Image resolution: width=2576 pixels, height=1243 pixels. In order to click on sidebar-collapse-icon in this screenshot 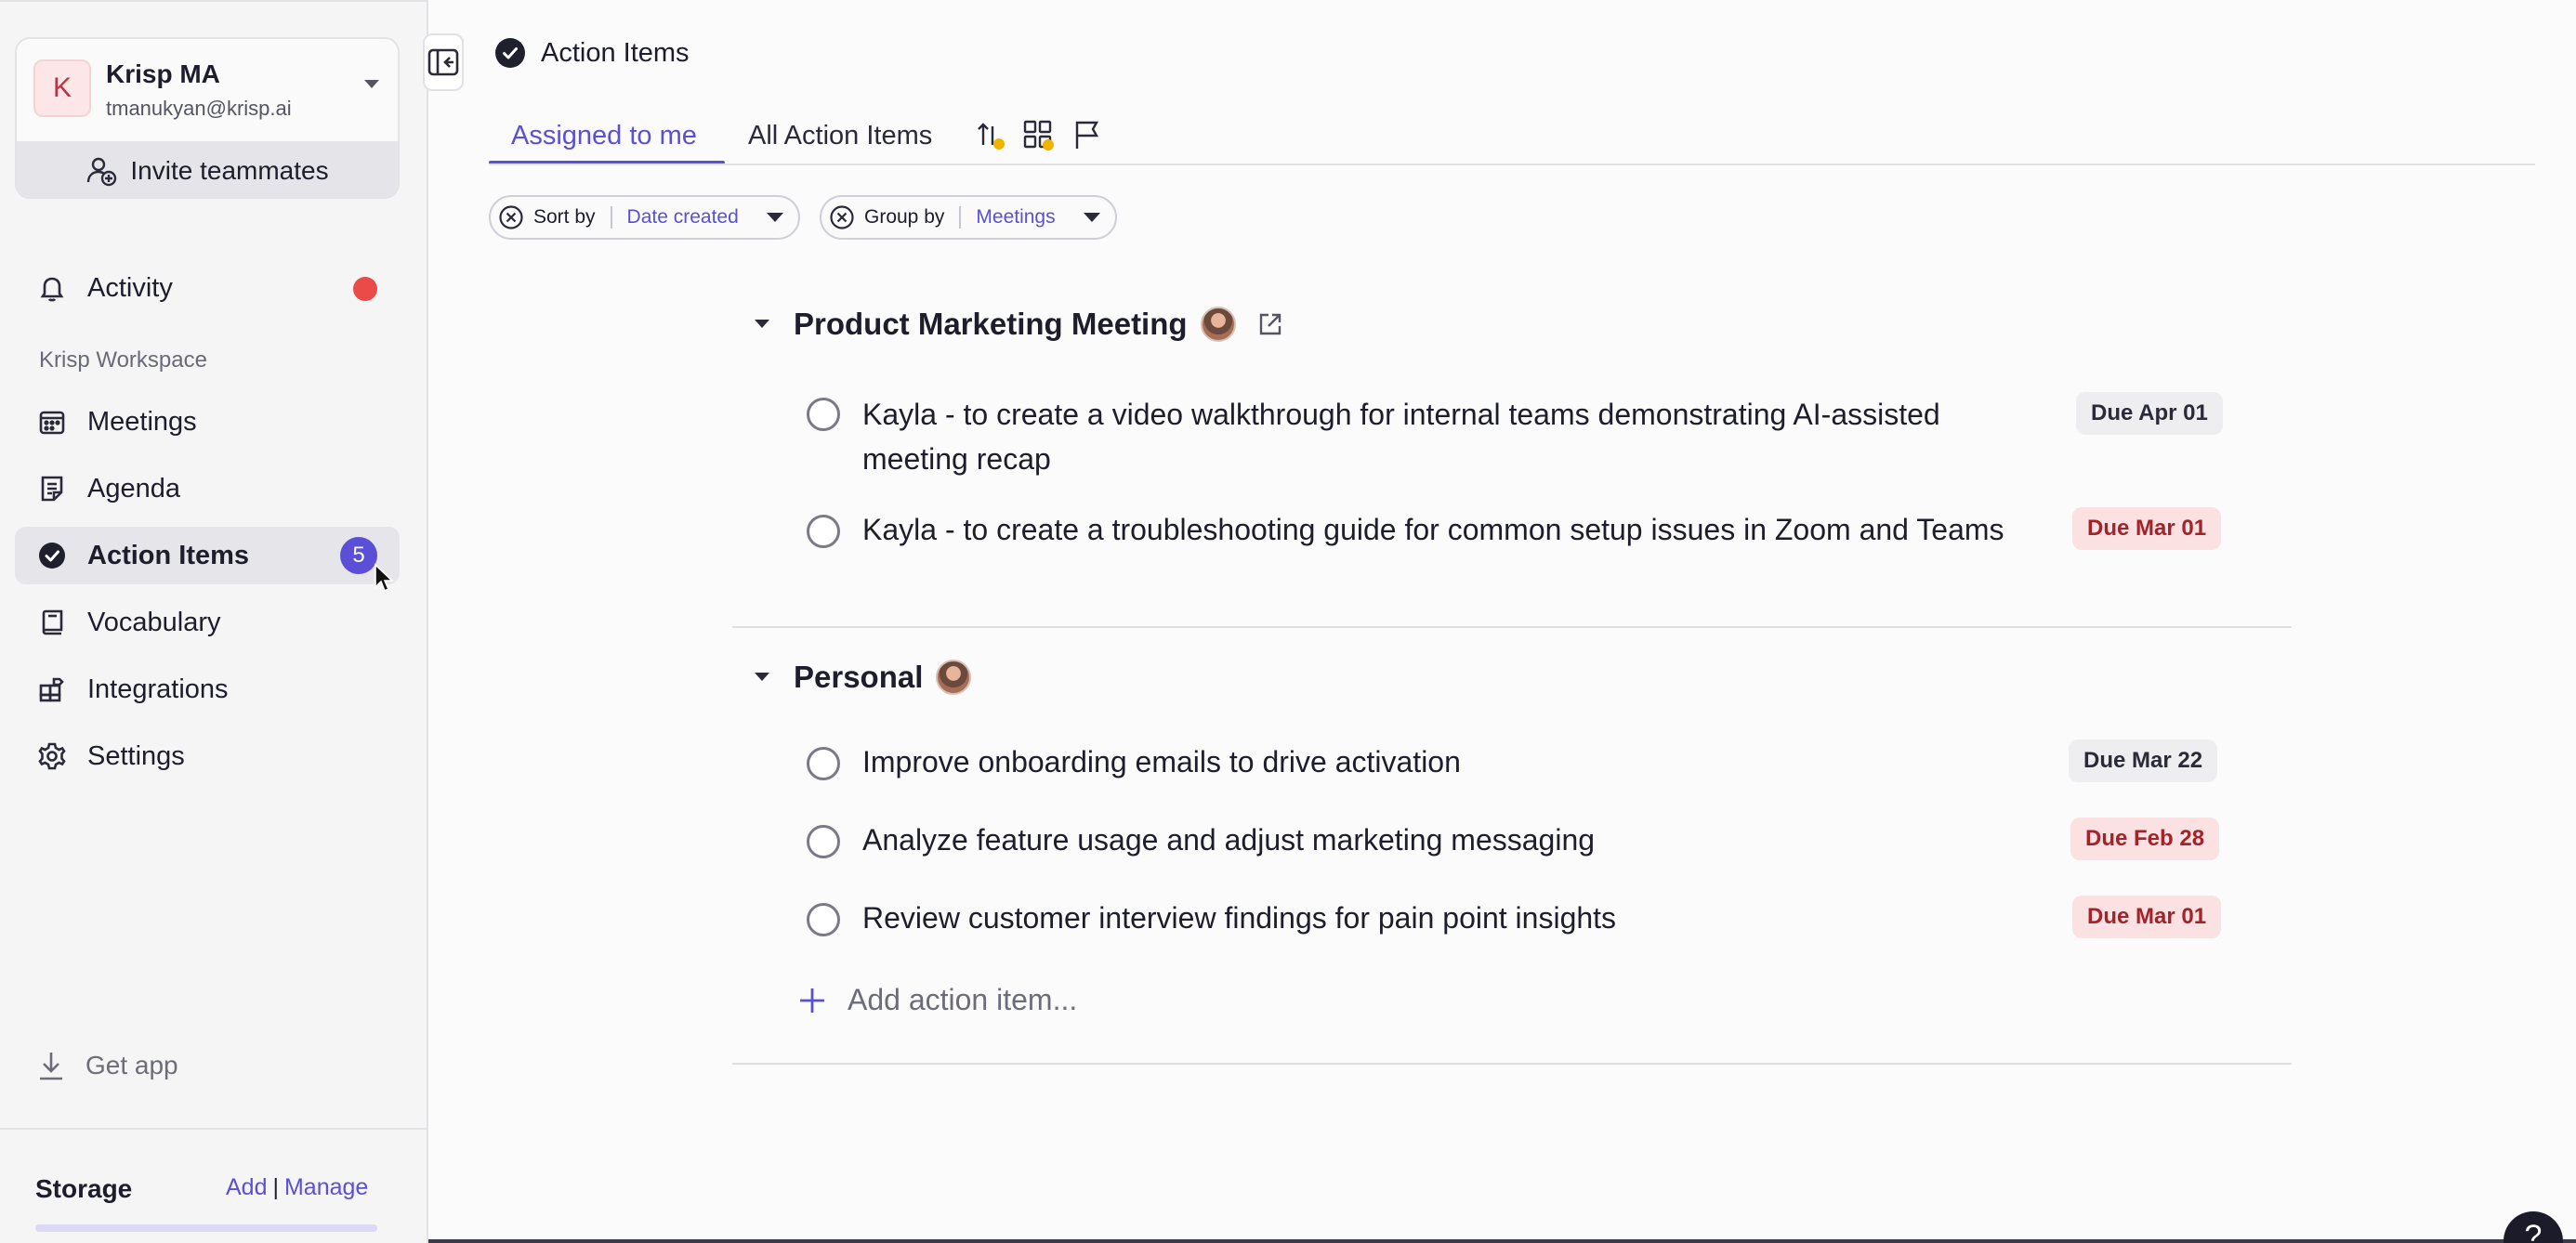, I will do `click(443, 62)`.